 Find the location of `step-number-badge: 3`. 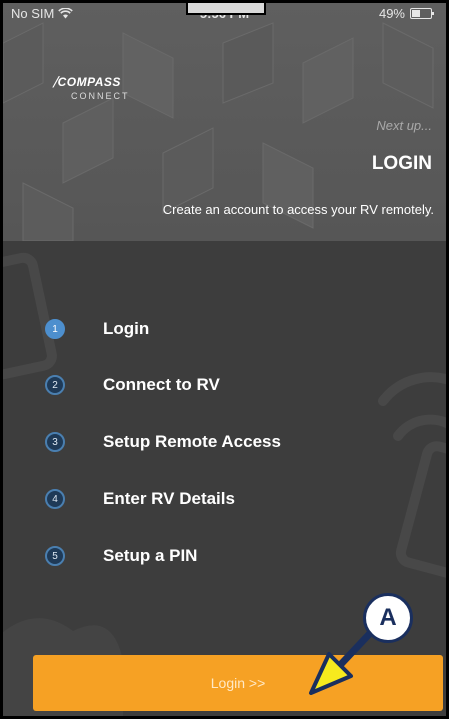

step-number-badge: 3 is located at coordinates (55, 442).